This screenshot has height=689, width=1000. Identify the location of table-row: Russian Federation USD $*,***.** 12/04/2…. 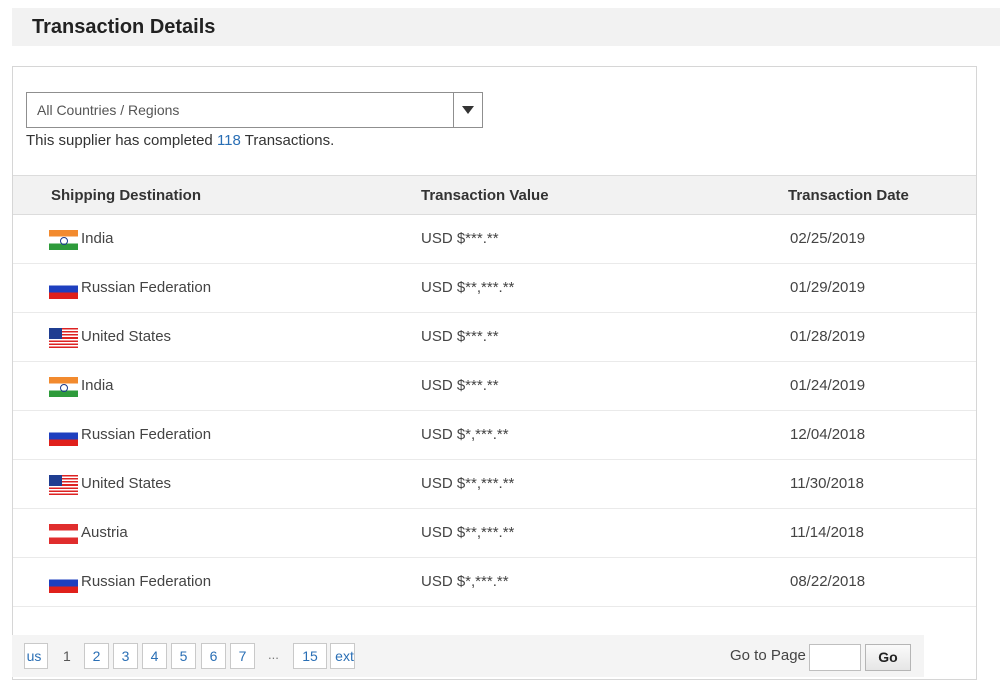
(494, 435).